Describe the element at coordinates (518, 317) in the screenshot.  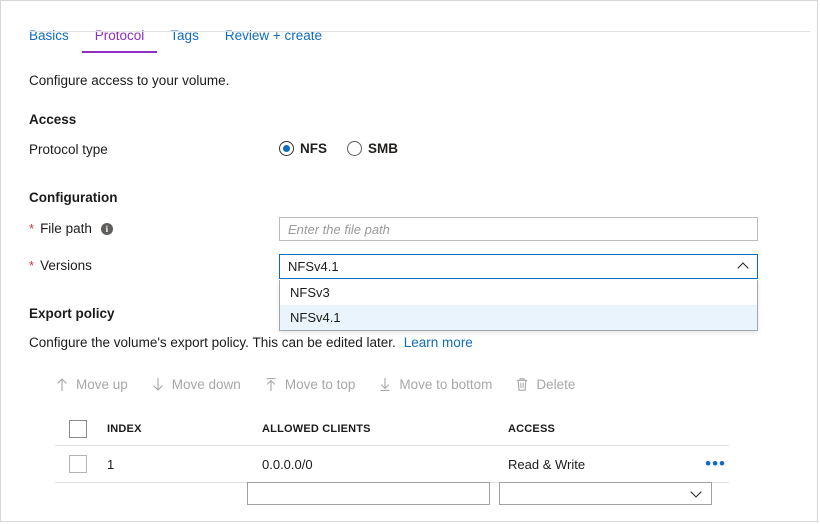
I see `versions-option-nfsv41: NFSv4.1` at that location.